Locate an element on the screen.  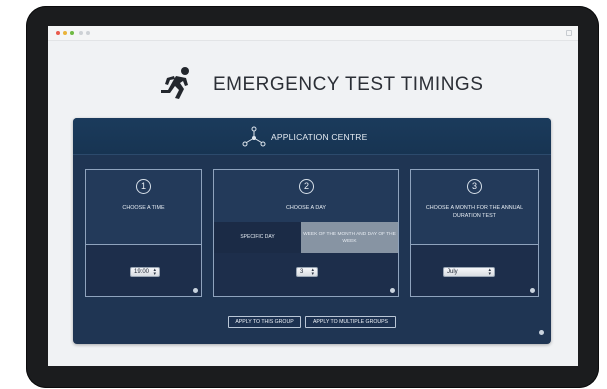
page-title: EMERGENCY TEST TIMINGS is located at coordinates (348, 84).